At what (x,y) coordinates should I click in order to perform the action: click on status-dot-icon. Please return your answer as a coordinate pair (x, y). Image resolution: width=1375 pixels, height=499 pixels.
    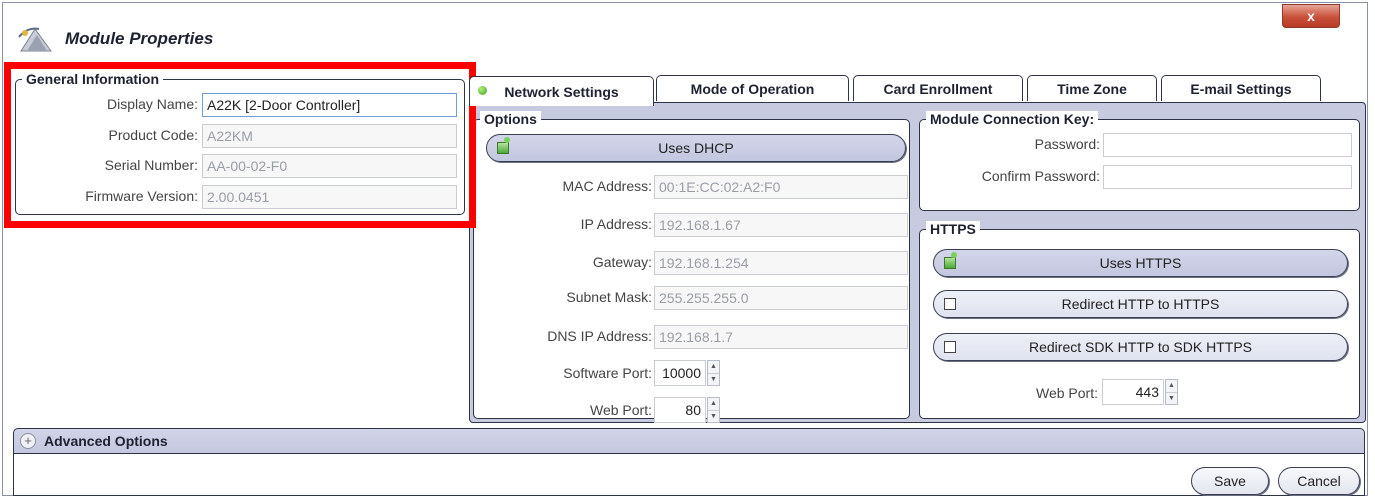
    Looking at the image, I should click on (482, 90).